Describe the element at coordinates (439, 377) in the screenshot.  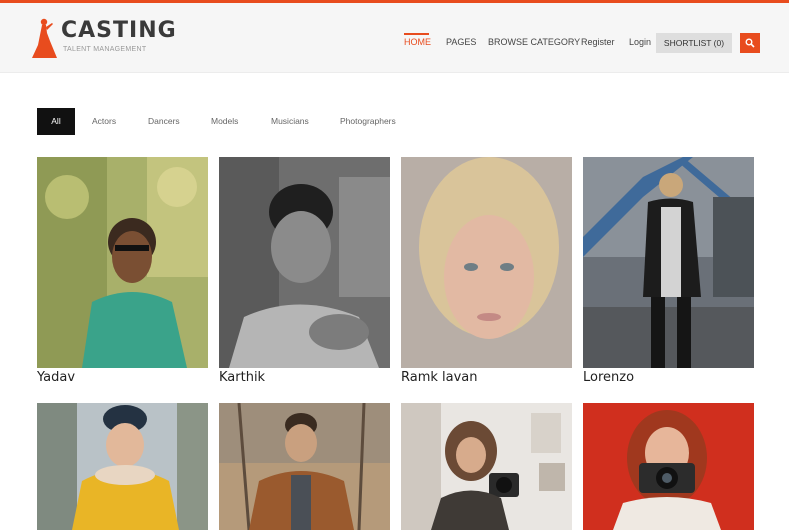
I see `talent-name: Ramk lavan` at that location.